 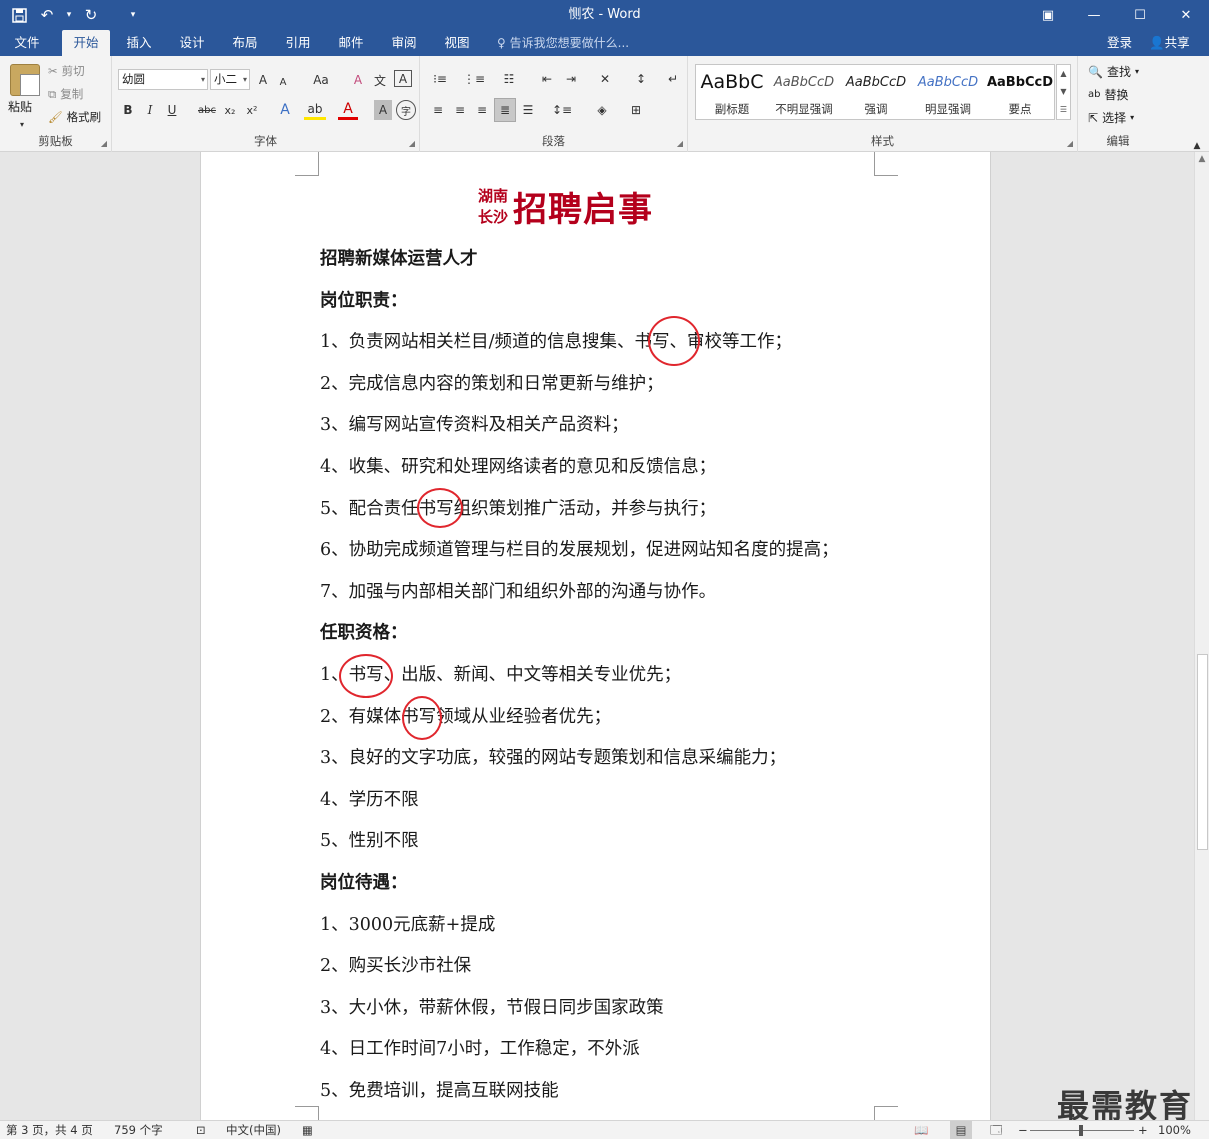 I want to click on more-styles-icon: ☰, so click(x=1063, y=110).